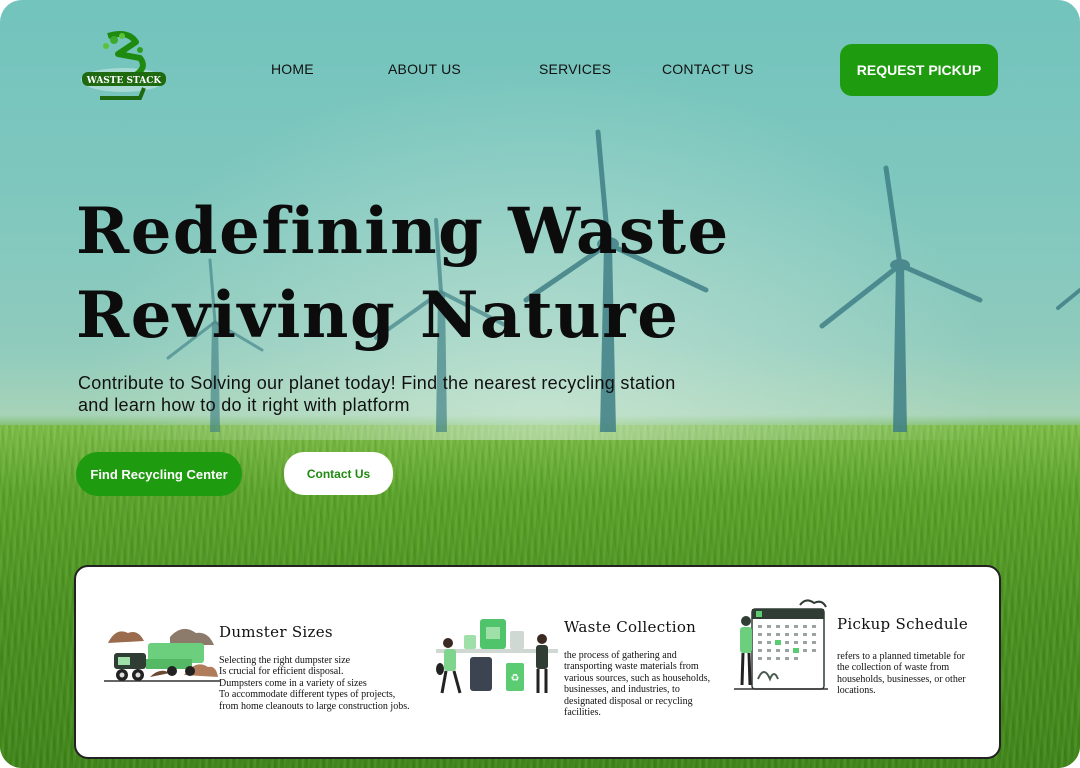  Describe the element at coordinates (708, 69) in the screenshot. I see `nav-contact-link: CONTACT US` at that location.